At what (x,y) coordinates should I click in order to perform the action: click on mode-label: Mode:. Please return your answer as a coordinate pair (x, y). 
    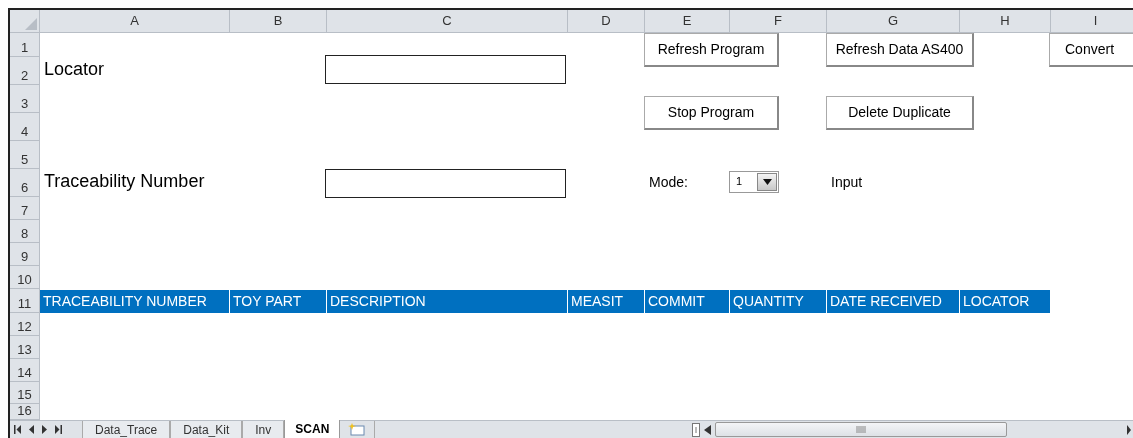
    Looking at the image, I should click on (668, 182).